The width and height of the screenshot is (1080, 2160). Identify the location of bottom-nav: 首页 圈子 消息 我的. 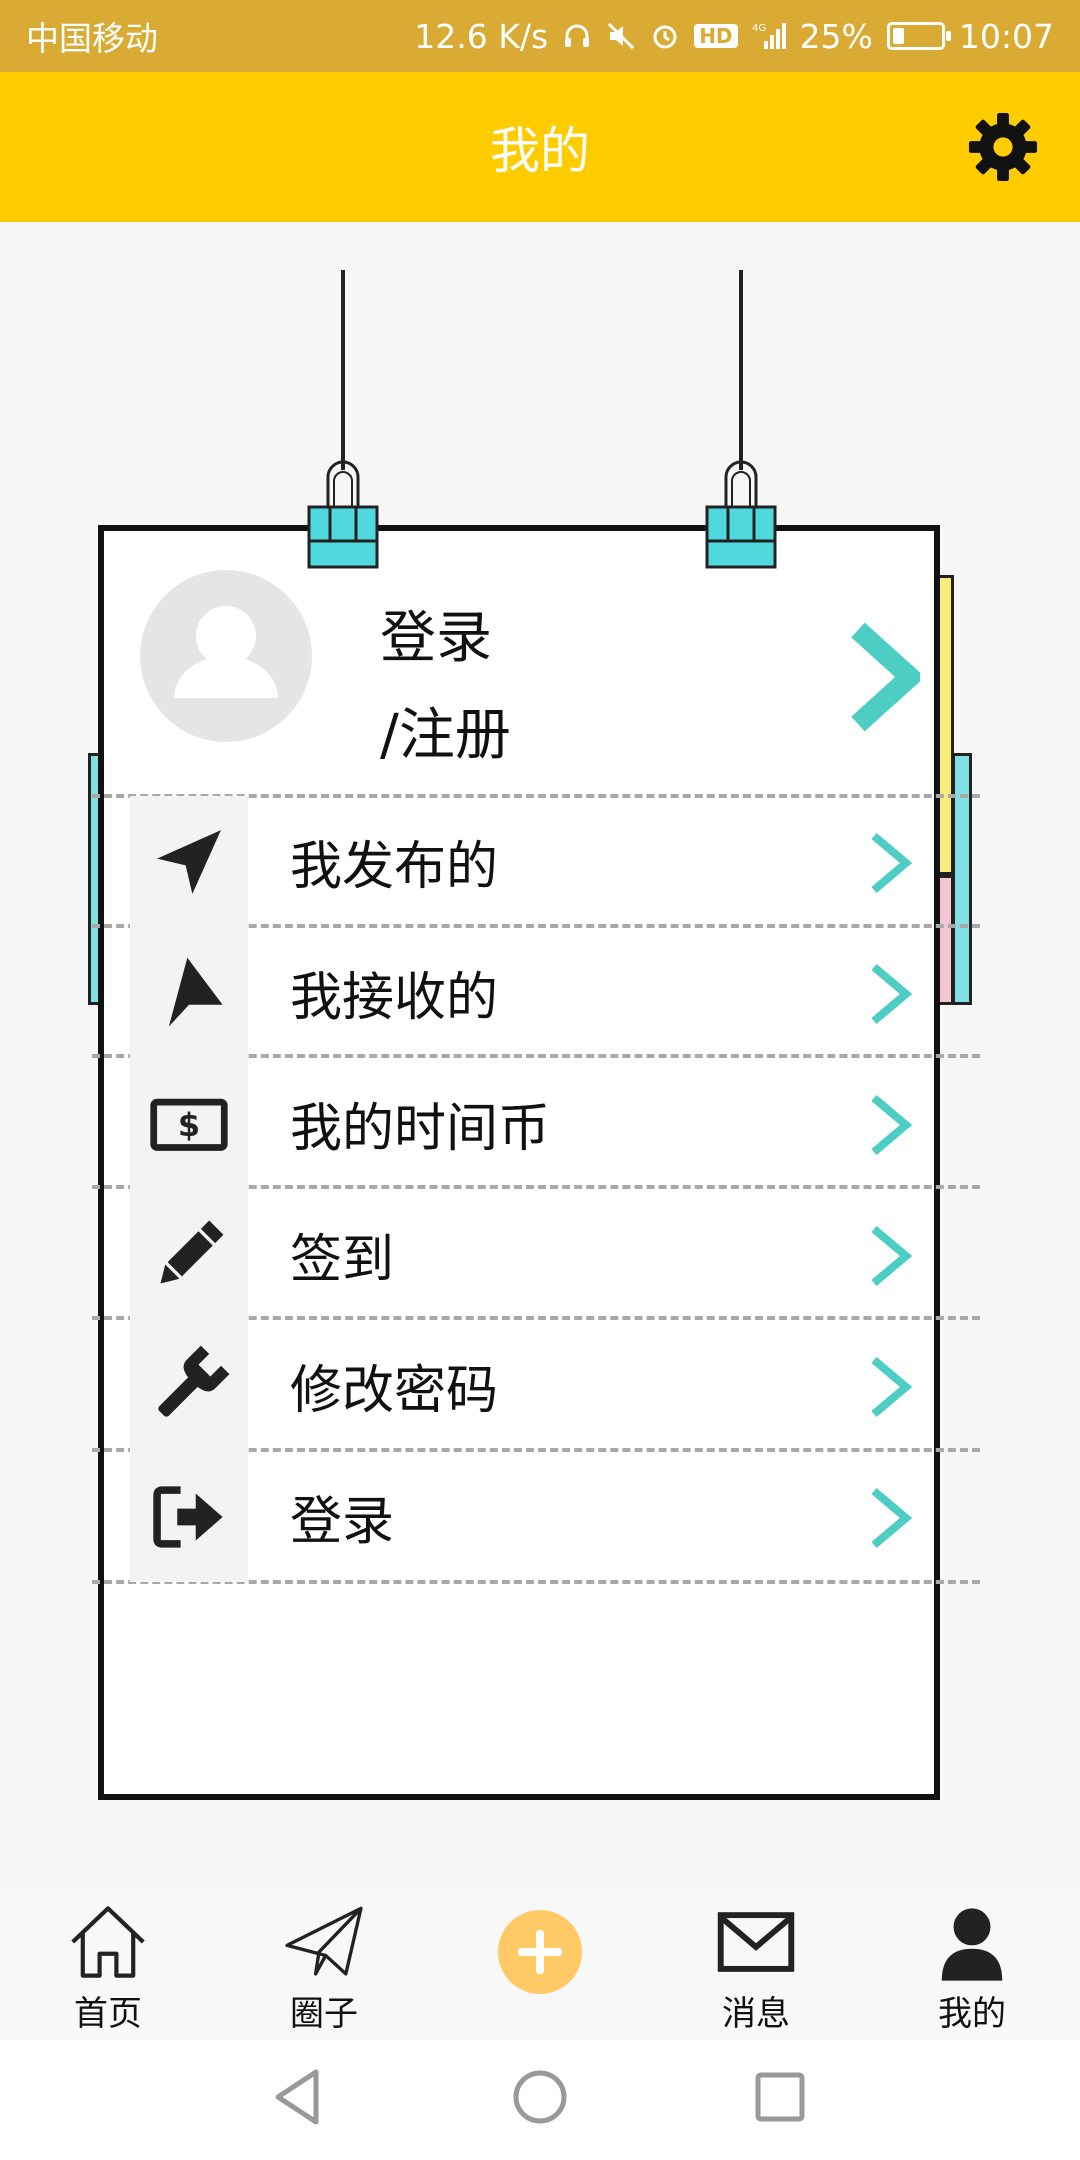
(540, 1965).